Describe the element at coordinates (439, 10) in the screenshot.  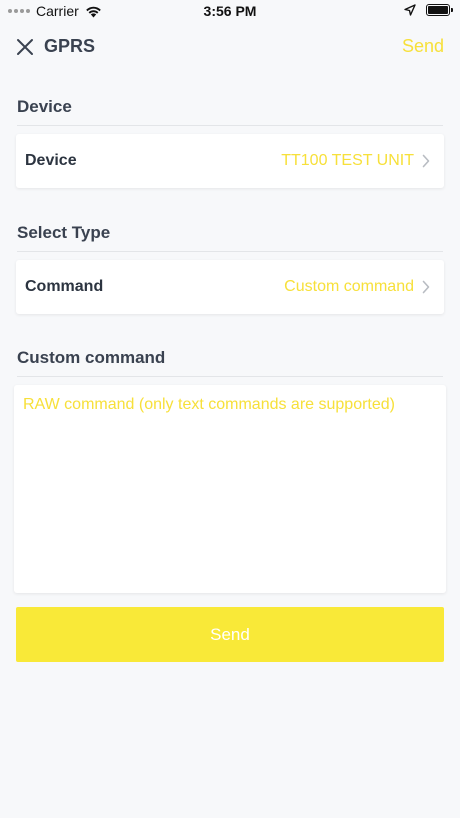
I see `battery-icon` at that location.